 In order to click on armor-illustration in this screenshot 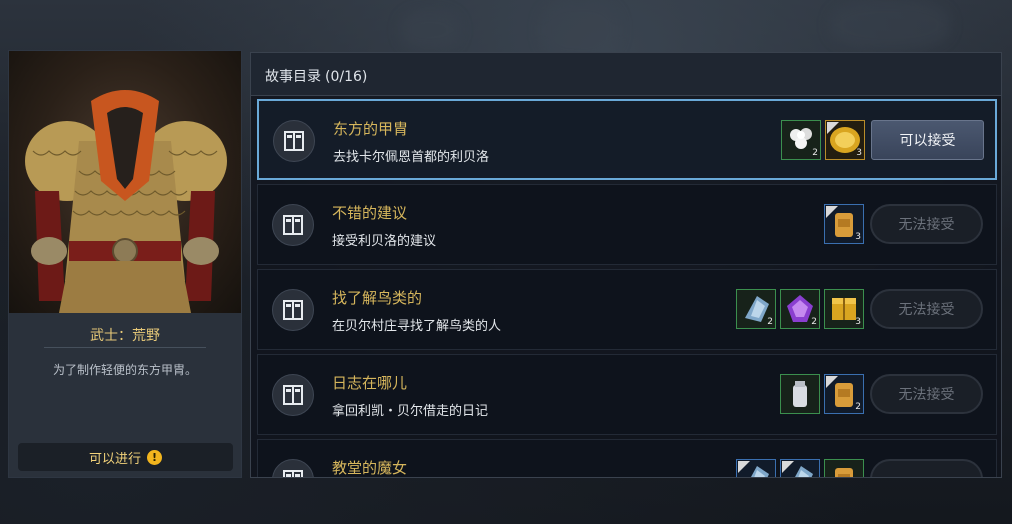, I will do `click(126, 201)`.